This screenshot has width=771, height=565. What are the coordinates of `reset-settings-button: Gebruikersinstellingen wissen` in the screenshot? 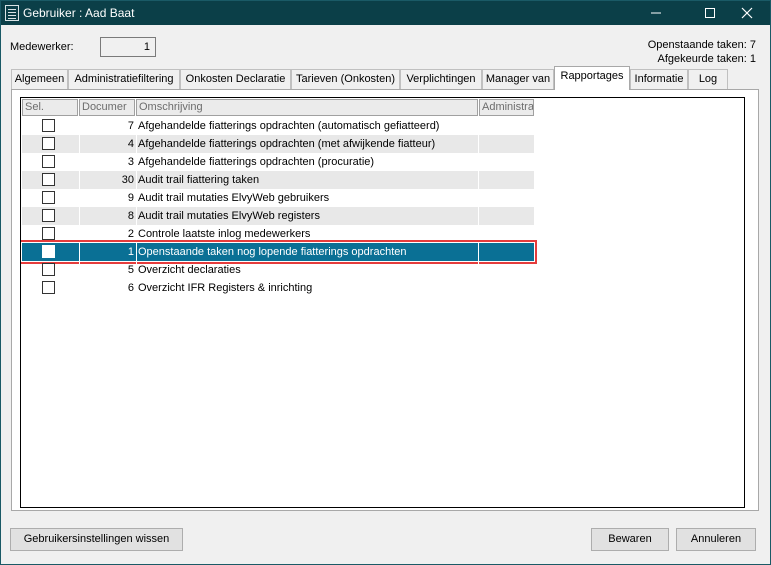 It's located at (96, 539).